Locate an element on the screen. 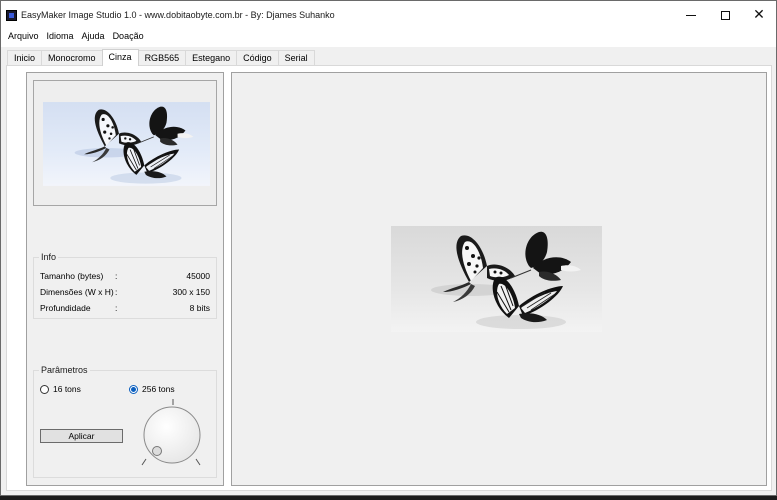 This screenshot has height=500, width=777. tone-dial is located at coordinates (172, 433).